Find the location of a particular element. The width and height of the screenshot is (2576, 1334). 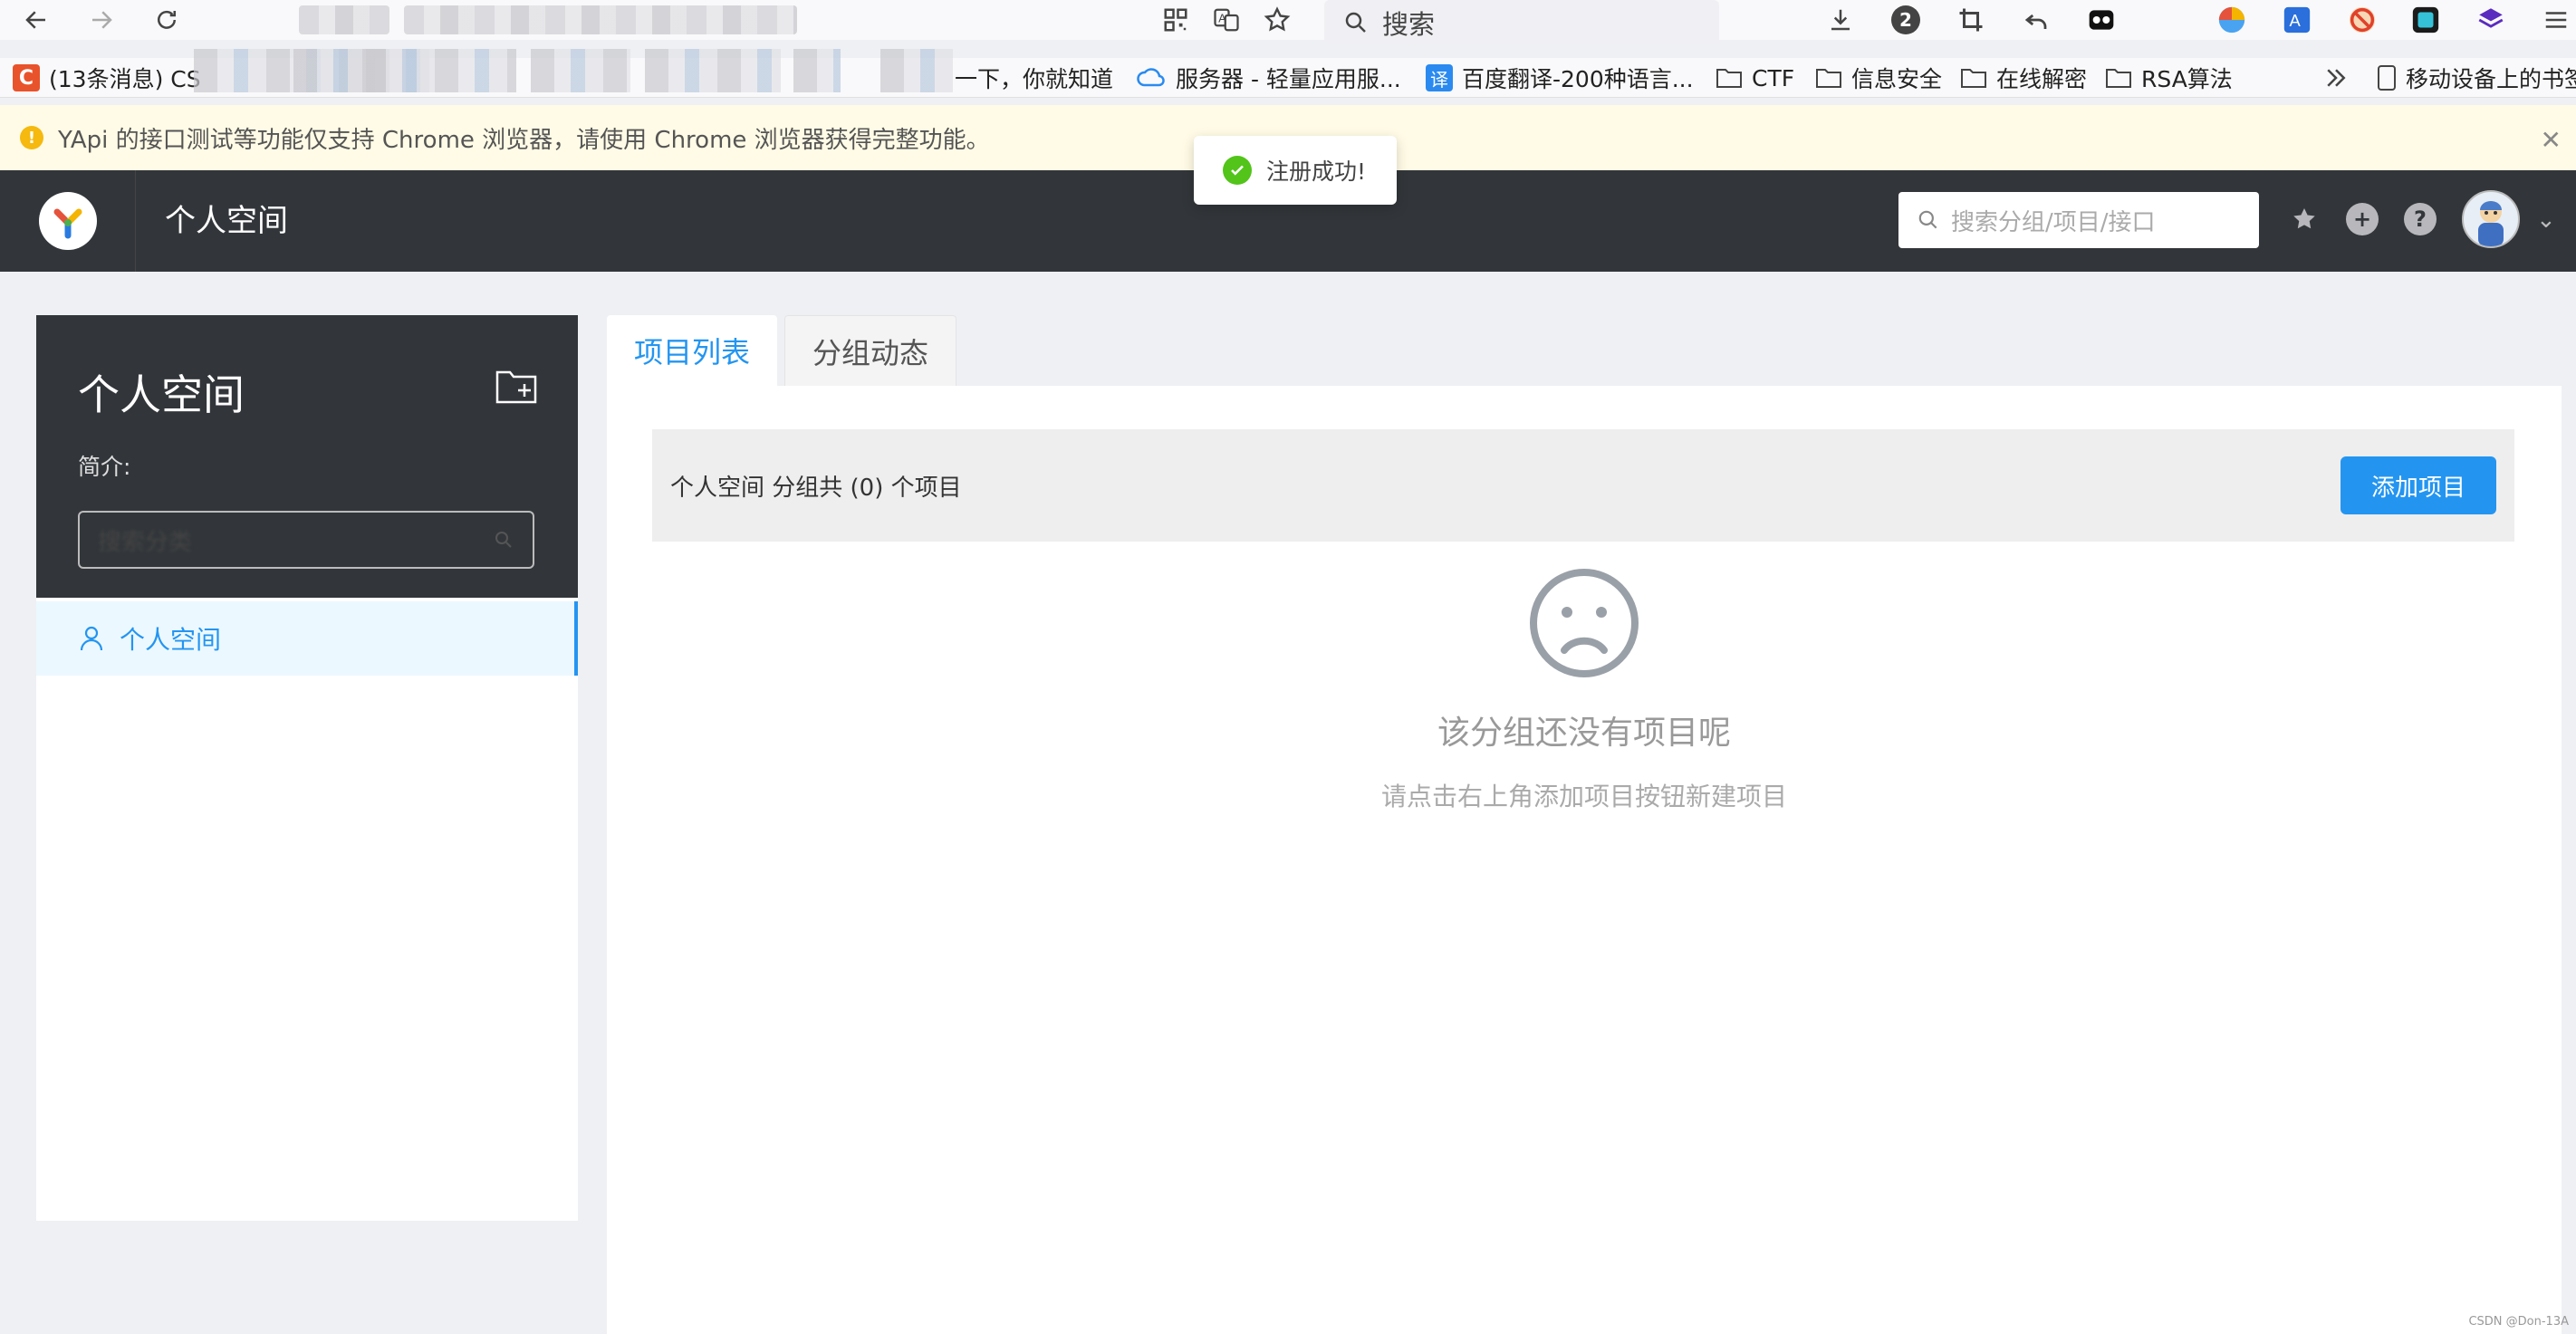

mobile-icon is located at coordinates (2387, 78).